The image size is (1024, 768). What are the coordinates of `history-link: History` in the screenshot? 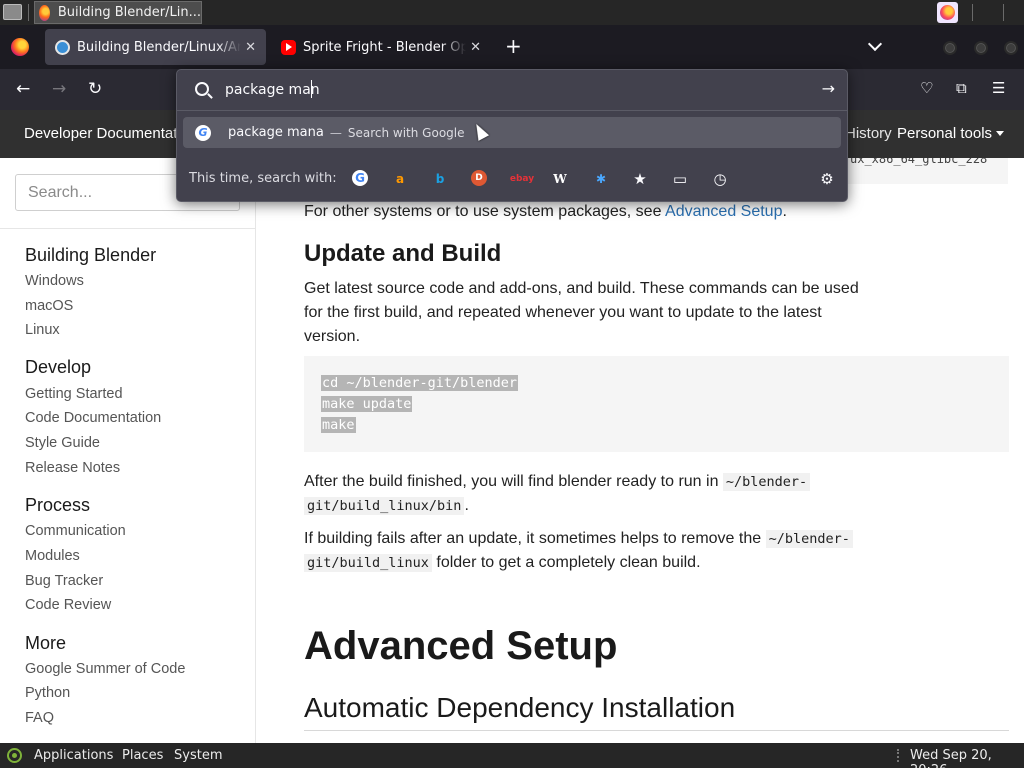 It's located at (868, 133).